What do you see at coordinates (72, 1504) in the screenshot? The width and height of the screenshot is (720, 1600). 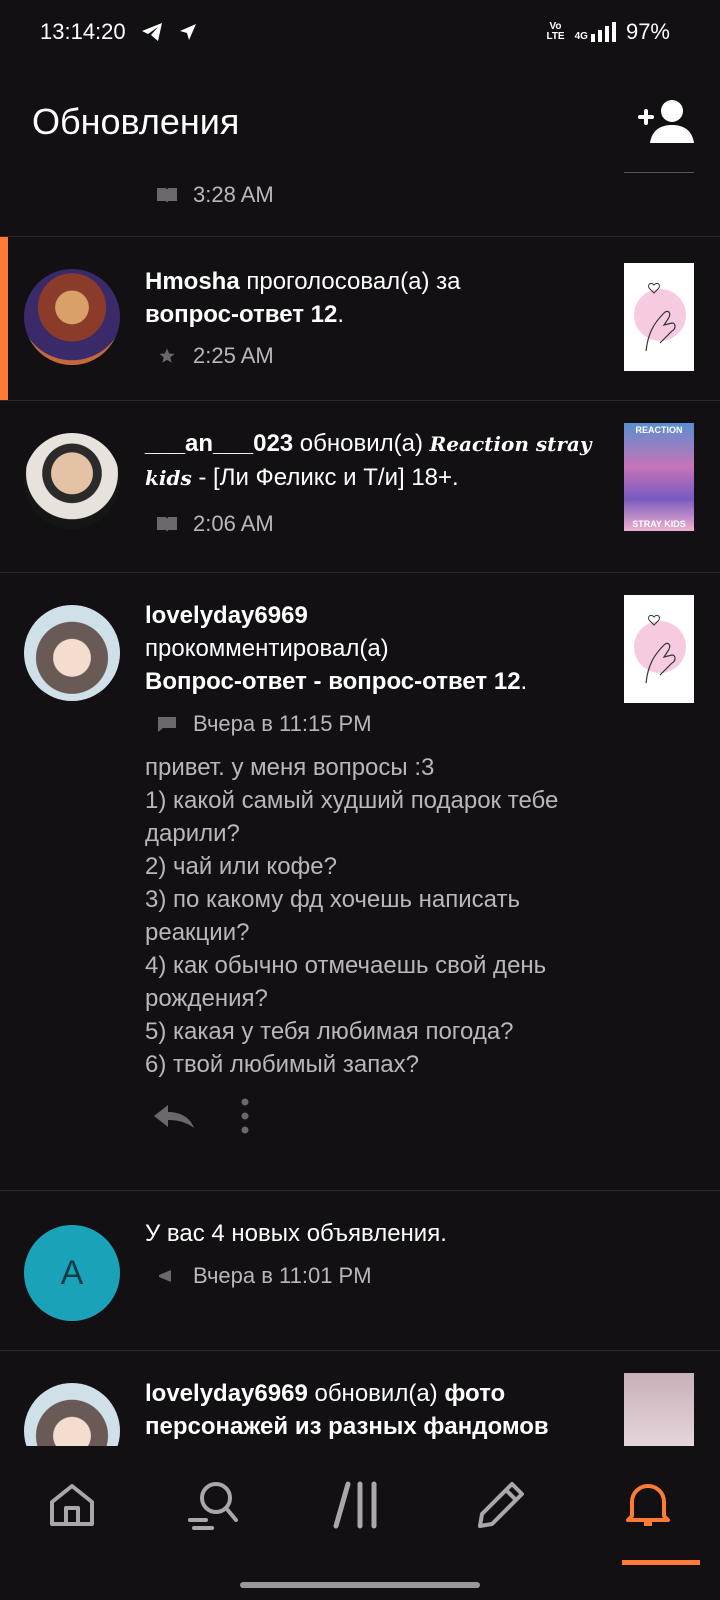 I see `home-icon` at bounding box center [72, 1504].